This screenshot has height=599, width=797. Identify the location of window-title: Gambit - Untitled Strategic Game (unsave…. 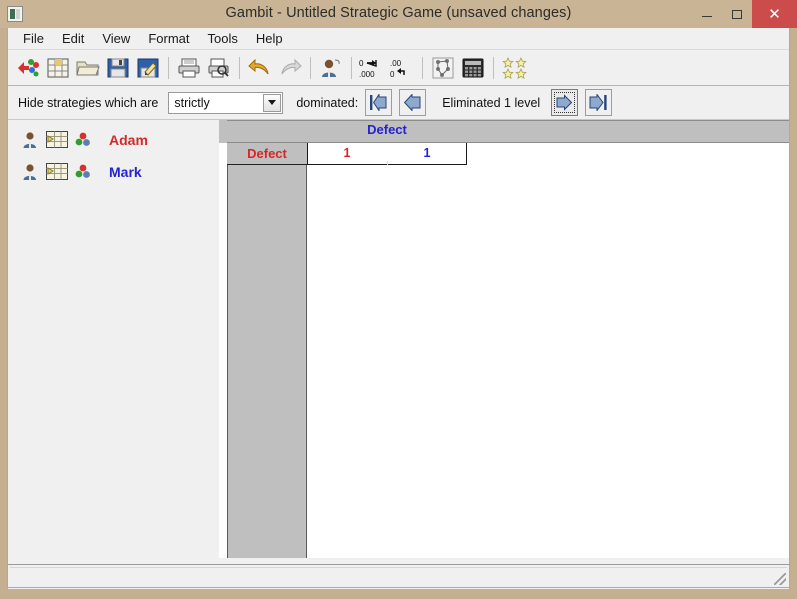
(398, 13).